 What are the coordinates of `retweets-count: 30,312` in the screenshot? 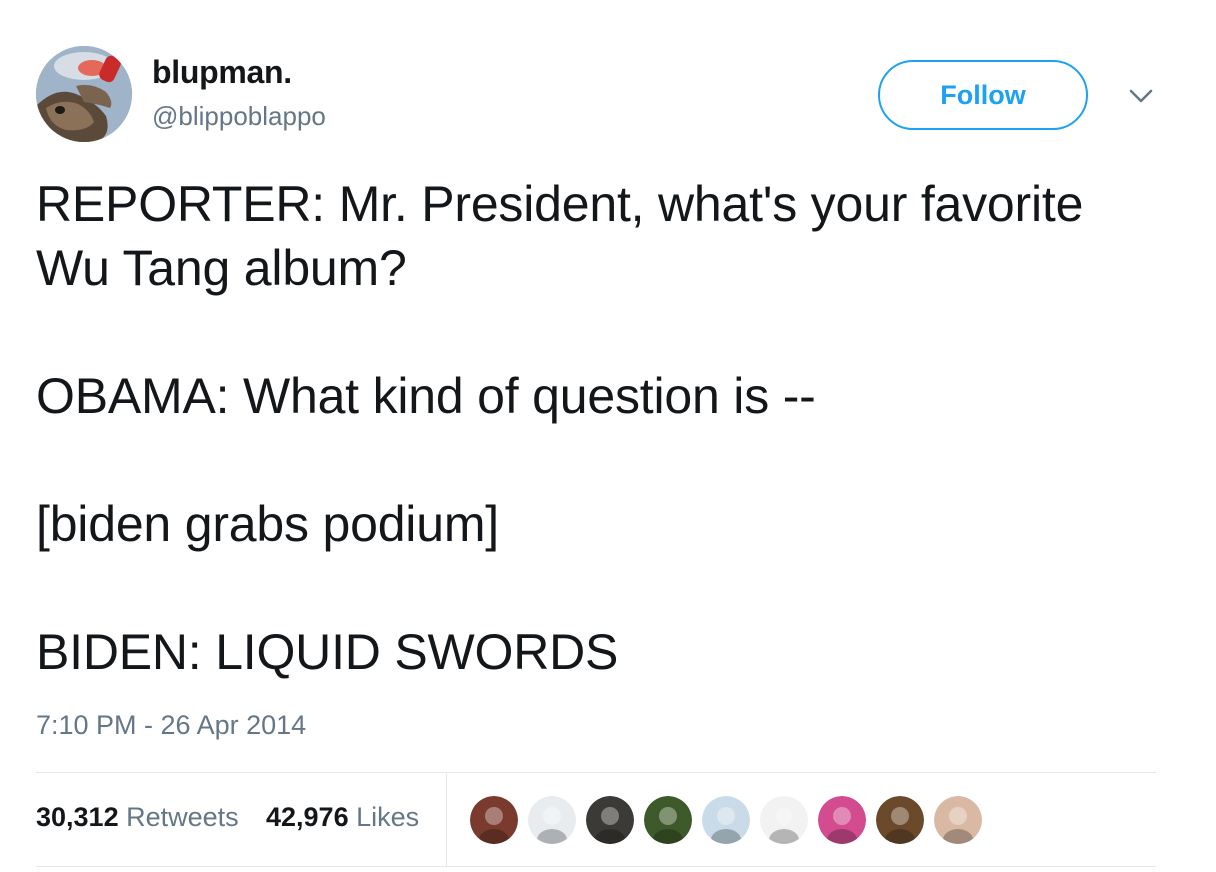 It's located at (77, 817).